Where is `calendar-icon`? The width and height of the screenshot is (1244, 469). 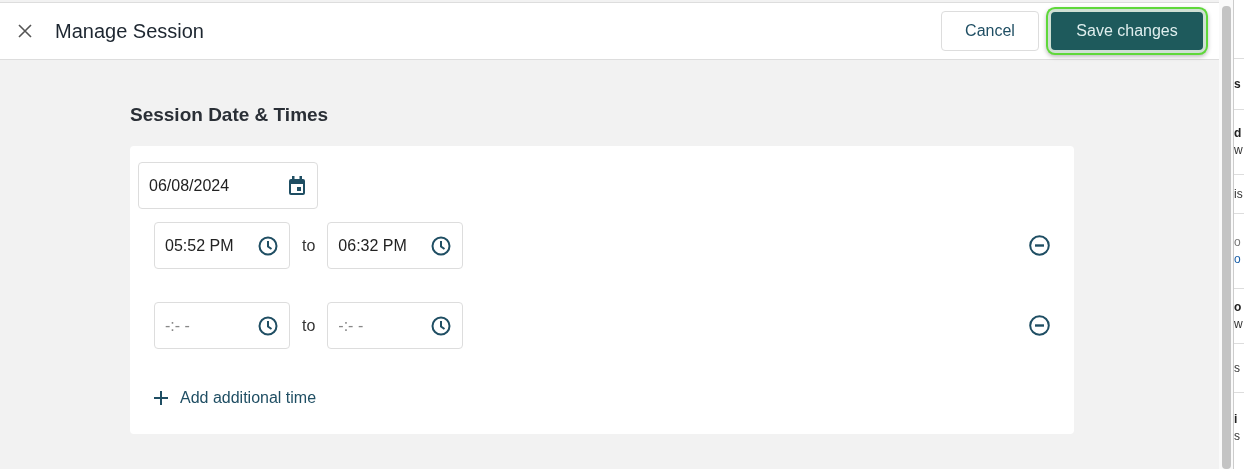 calendar-icon is located at coordinates (297, 185).